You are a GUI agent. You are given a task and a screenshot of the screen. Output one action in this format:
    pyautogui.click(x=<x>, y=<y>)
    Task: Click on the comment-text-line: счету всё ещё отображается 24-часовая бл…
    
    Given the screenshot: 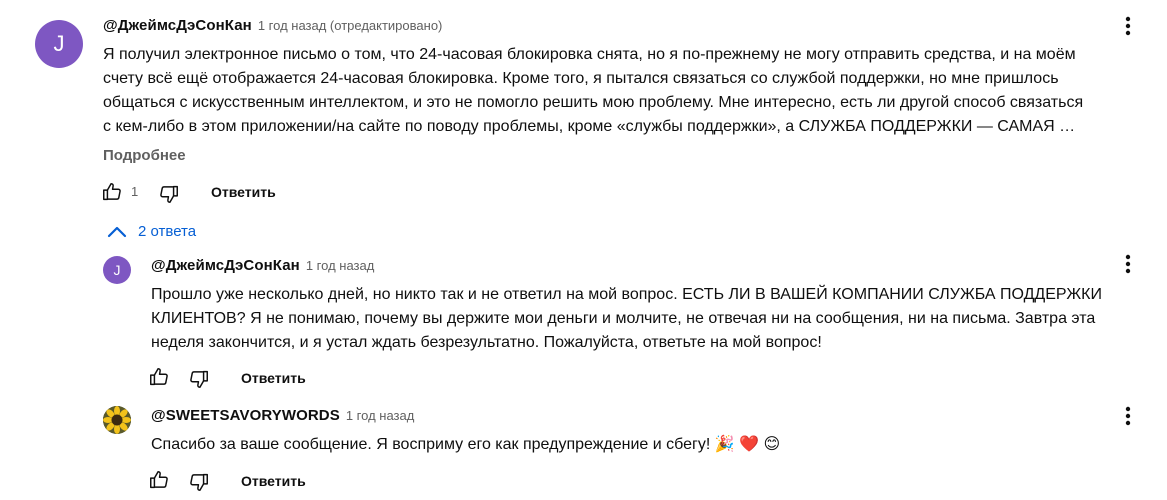 What is the action you would take?
    pyautogui.click(x=581, y=78)
    